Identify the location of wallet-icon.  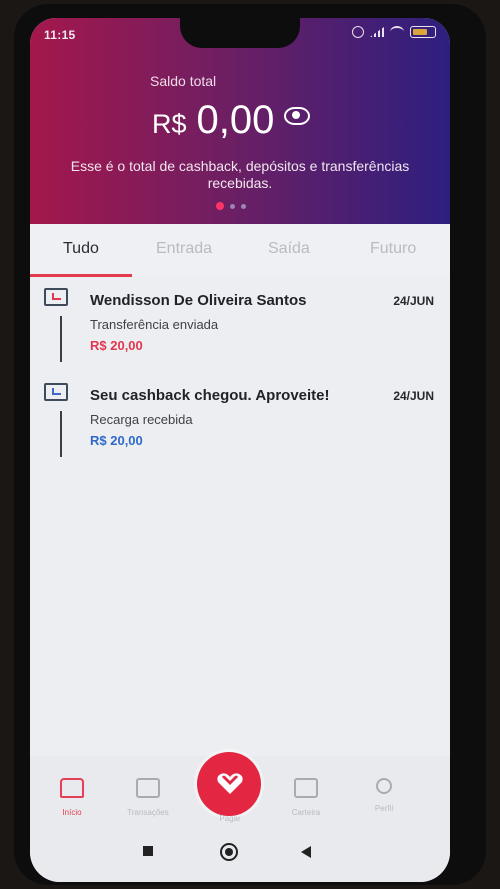
(306, 788).